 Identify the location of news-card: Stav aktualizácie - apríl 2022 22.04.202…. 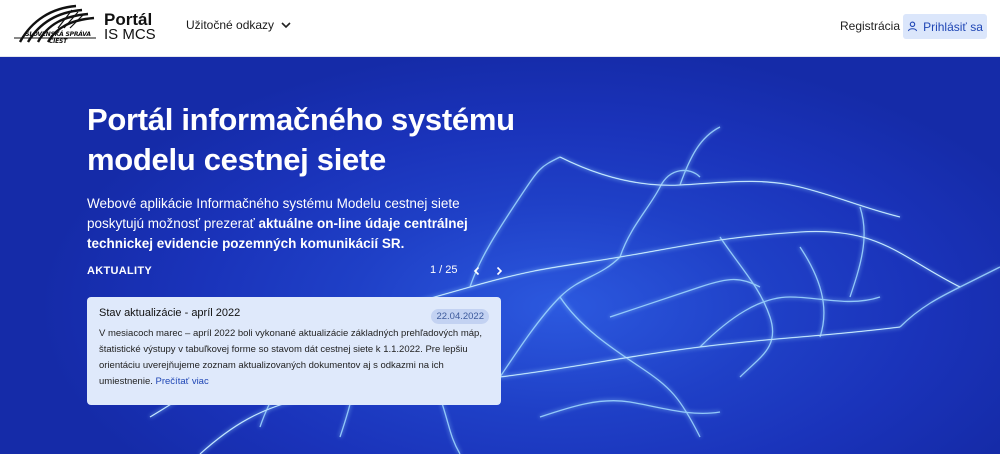
(294, 351).